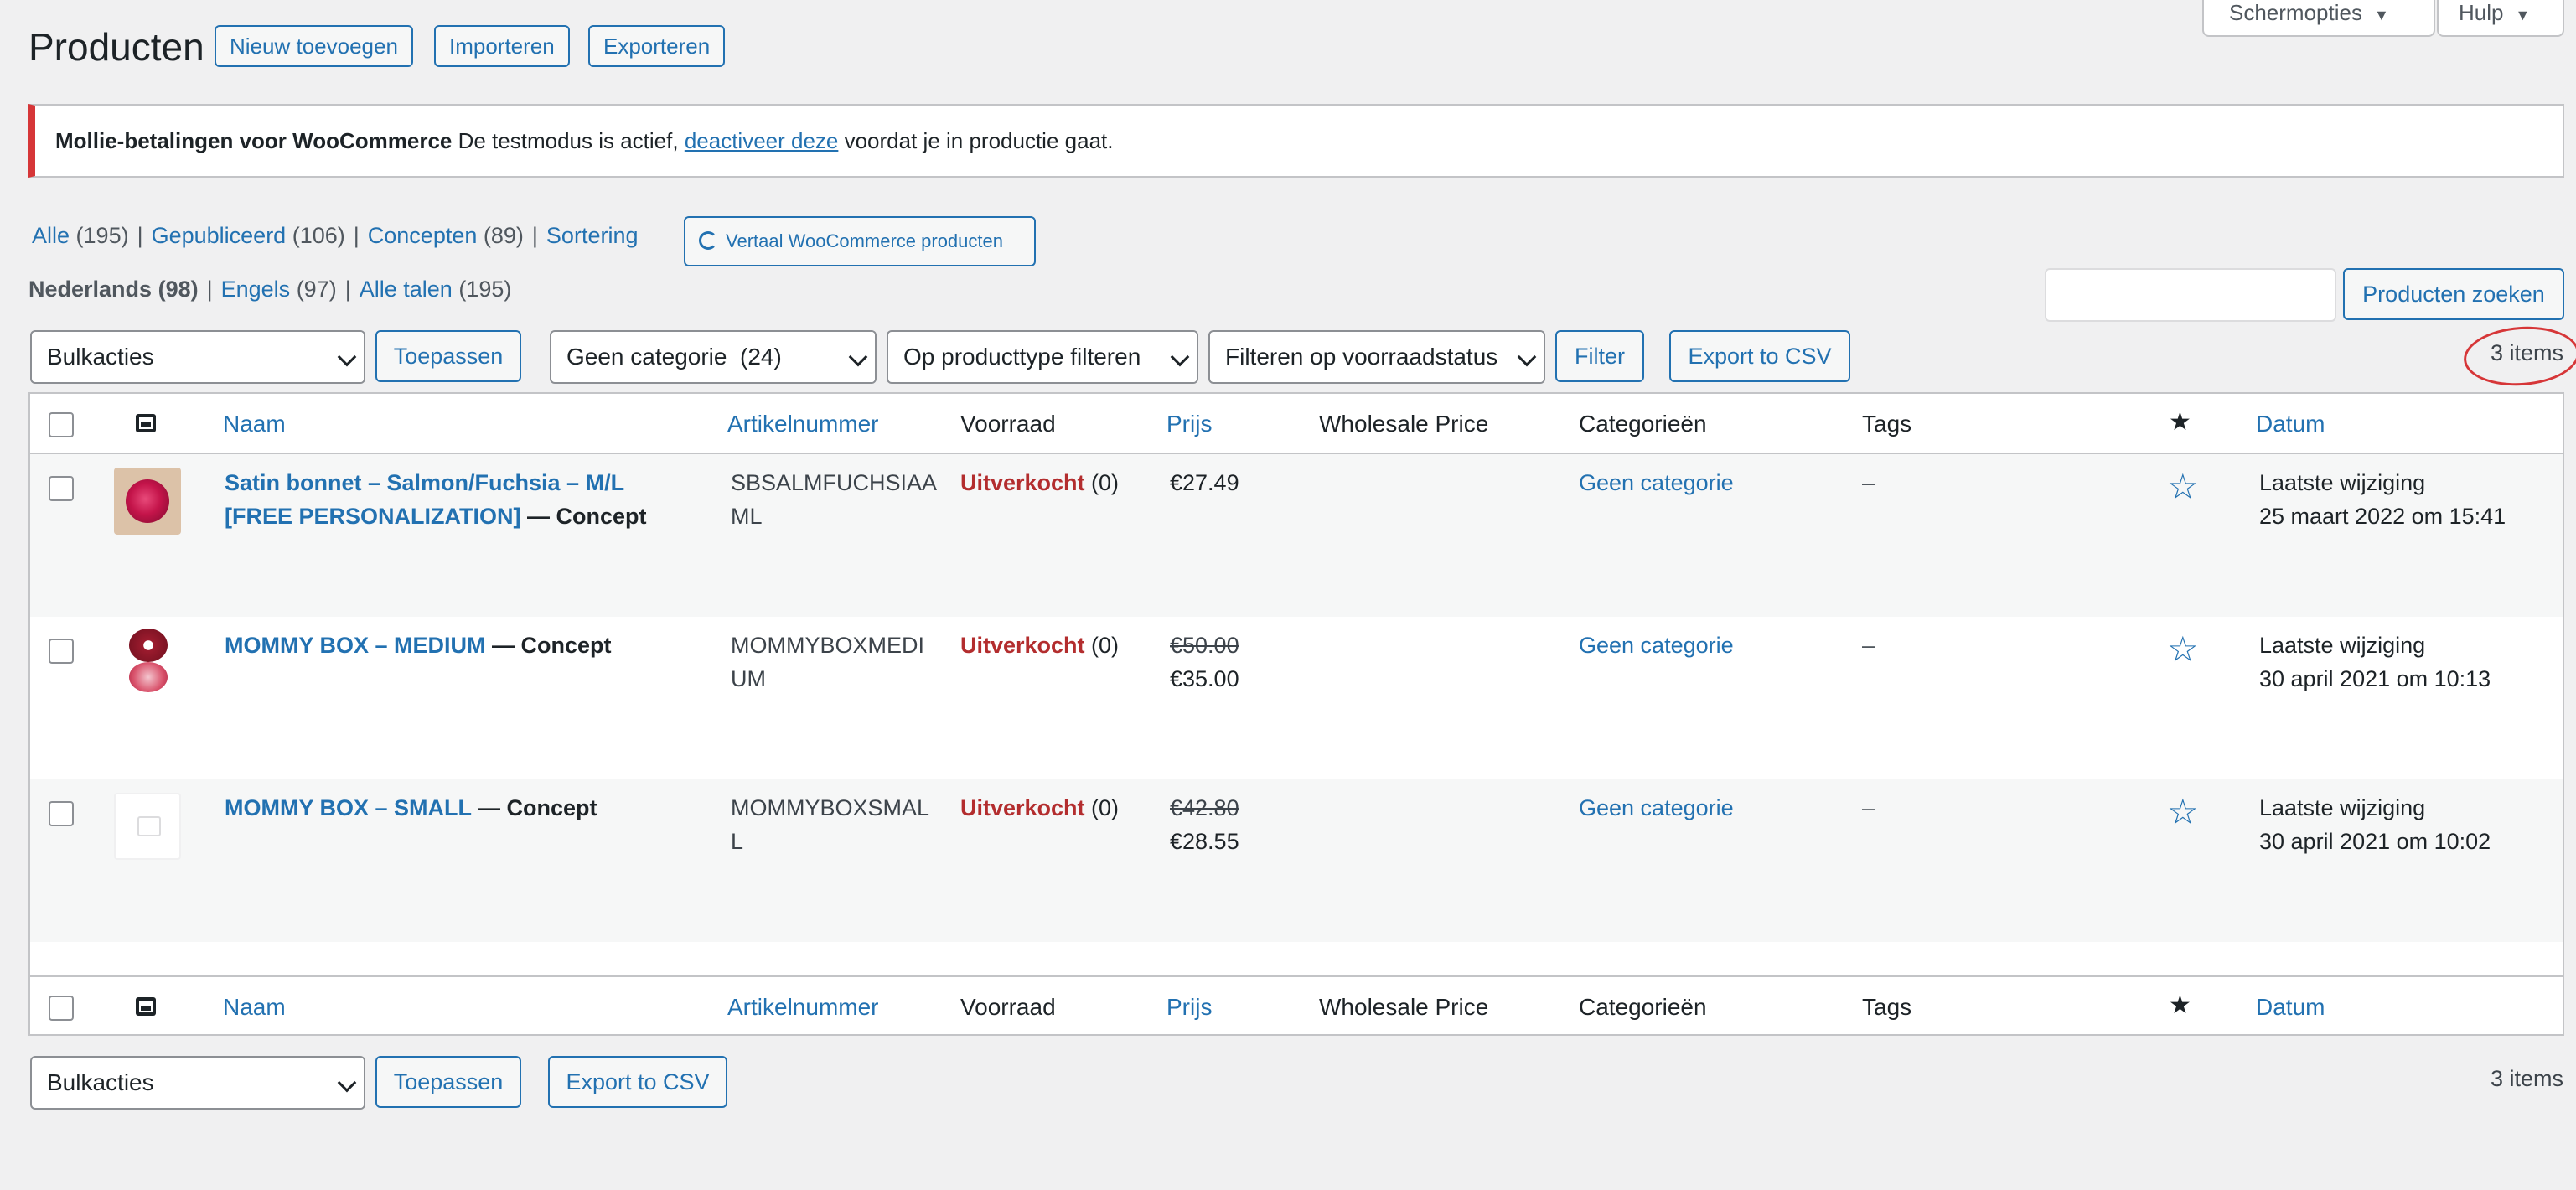 The image size is (2576, 1190). What do you see at coordinates (548, 645) in the screenshot?
I see `status-label: — Concept` at bounding box center [548, 645].